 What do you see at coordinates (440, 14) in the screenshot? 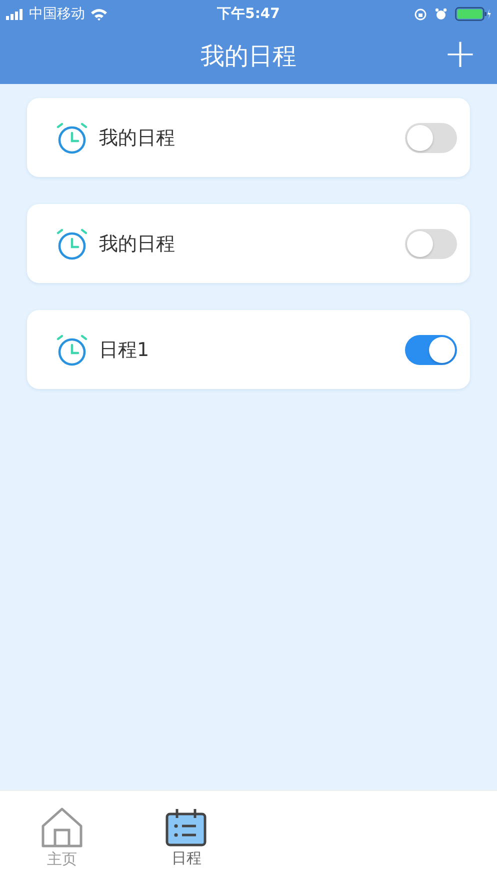
I see `alarm-icon` at bounding box center [440, 14].